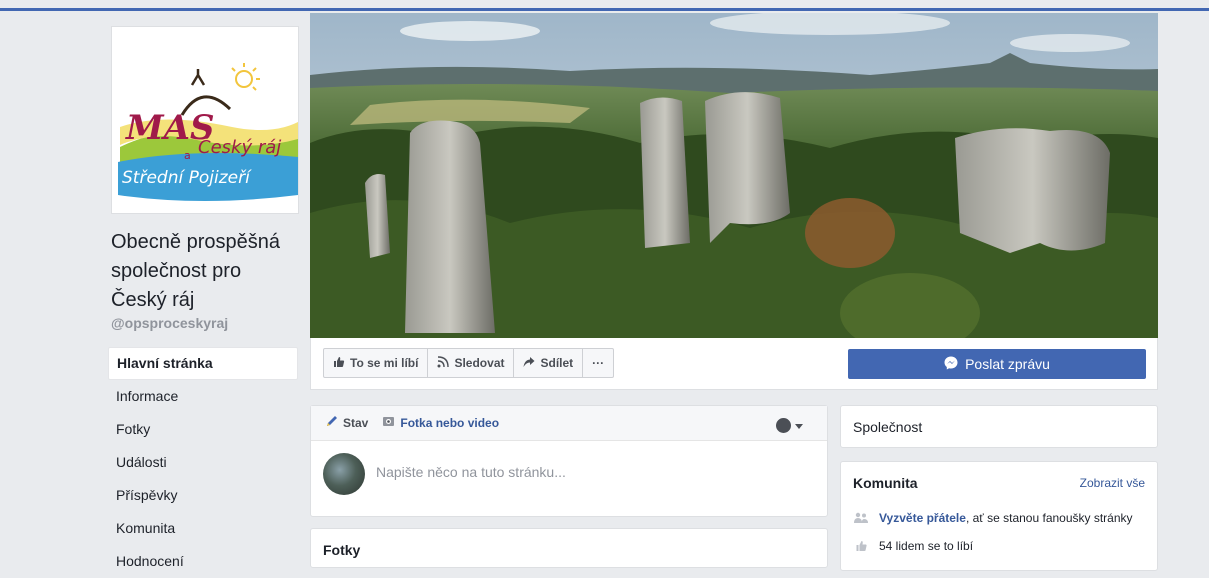 Image resolution: width=1209 pixels, height=578 pixels. I want to click on nav-item-community: Komunita, so click(203, 528).